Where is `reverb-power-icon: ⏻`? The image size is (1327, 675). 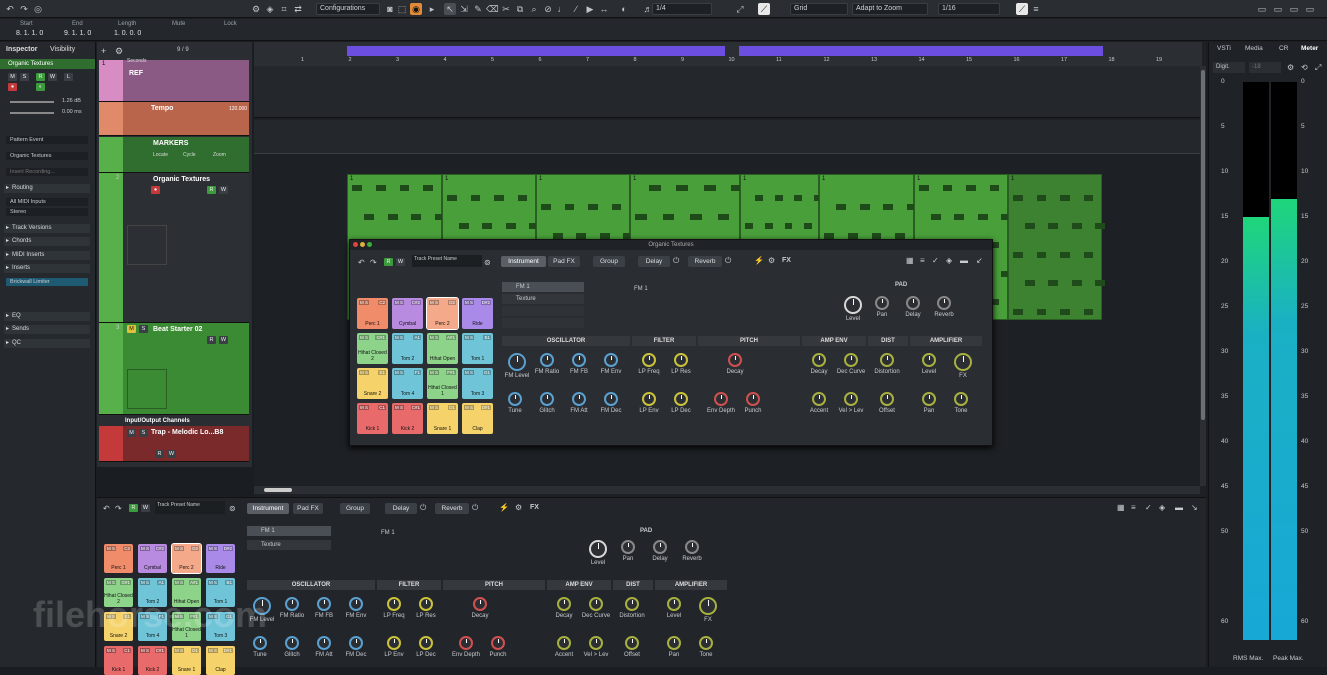 reverb-power-icon: ⏻ is located at coordinates (475, 508).